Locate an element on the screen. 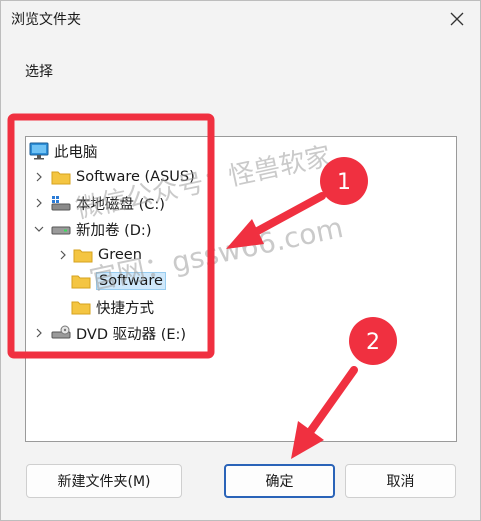 Image resolution: width=481 pixels, height=521 pixels. tree-item-label: Software is located at coordinates (131, 281).